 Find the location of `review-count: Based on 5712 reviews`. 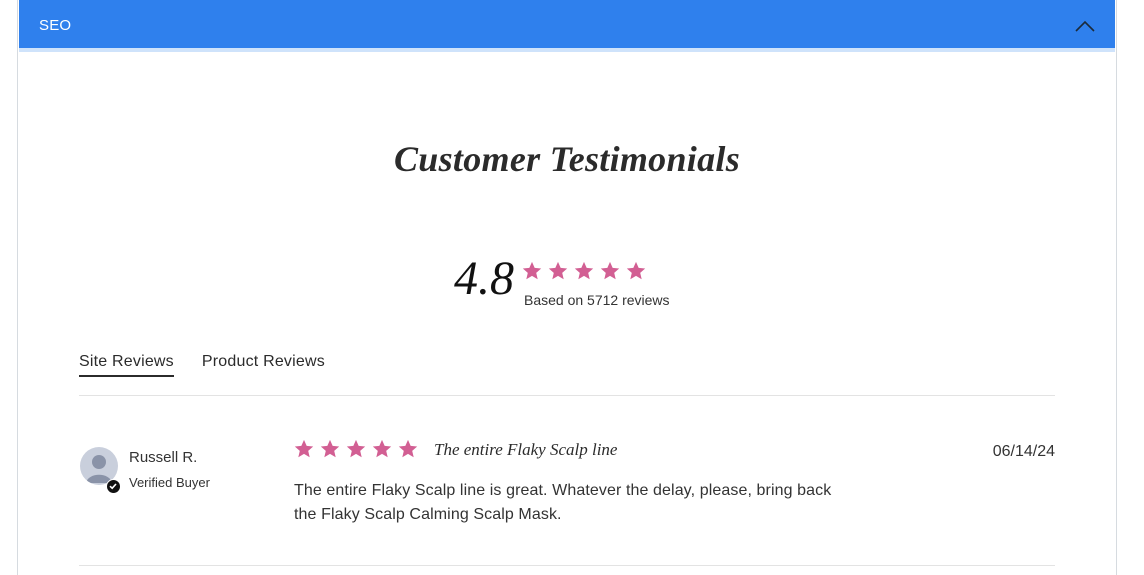

review-count: Based on 5712 reviews is located at coordinates (597, 300).